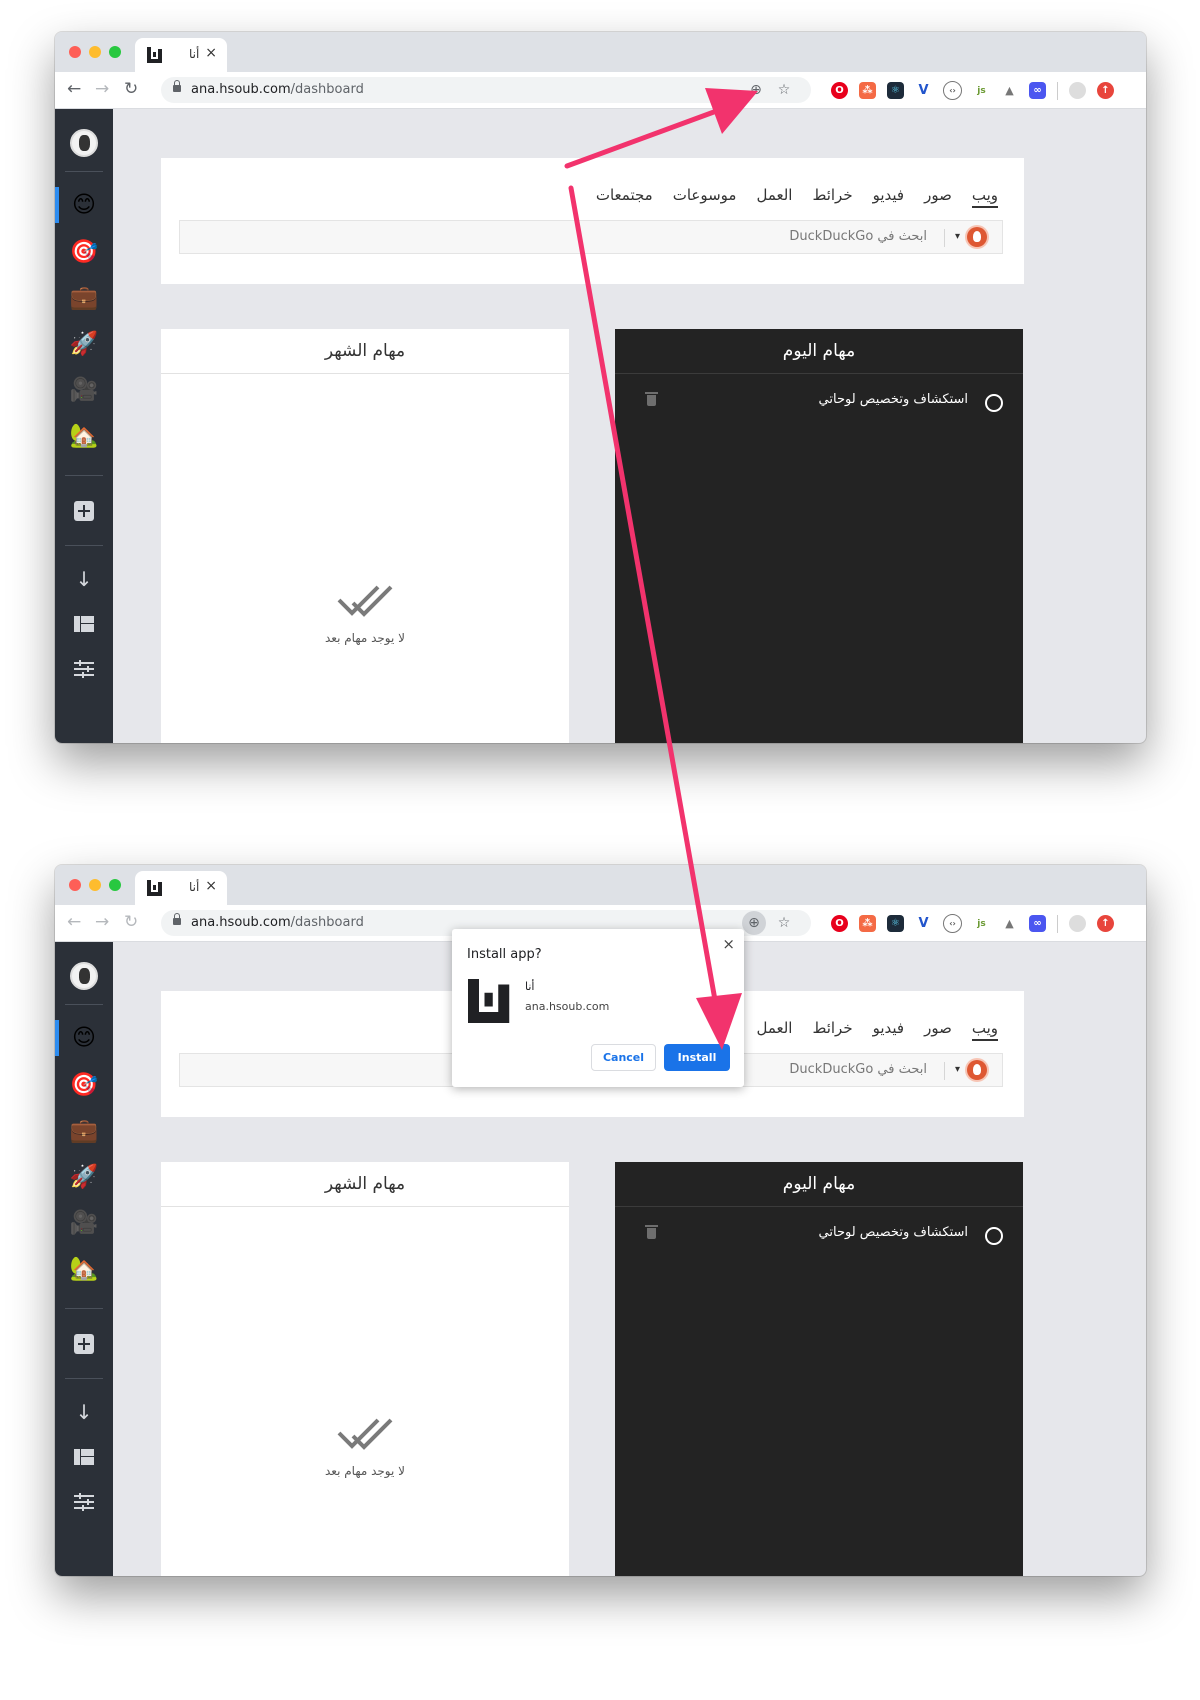 The height and width of the screenshot is (1700, 1200). I want to click on arrow-head-install-button, so click(719, 1021).